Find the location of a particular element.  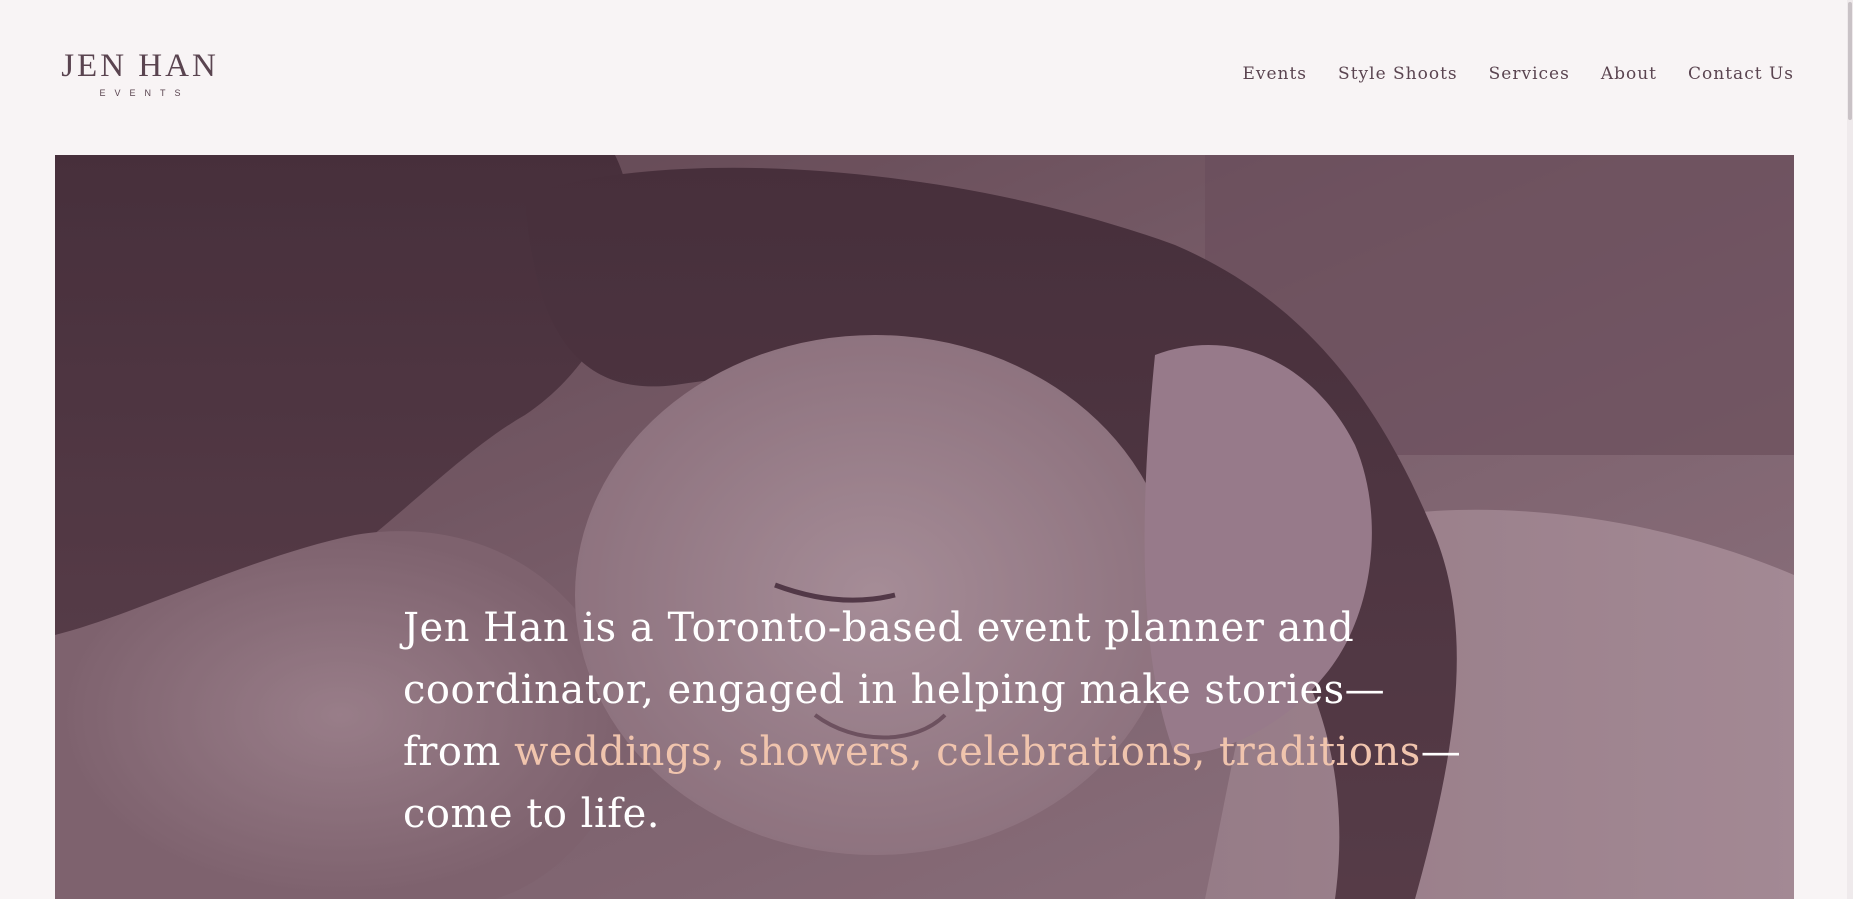

logo-tagline: EVENTS is located at coordinates (144, 93).